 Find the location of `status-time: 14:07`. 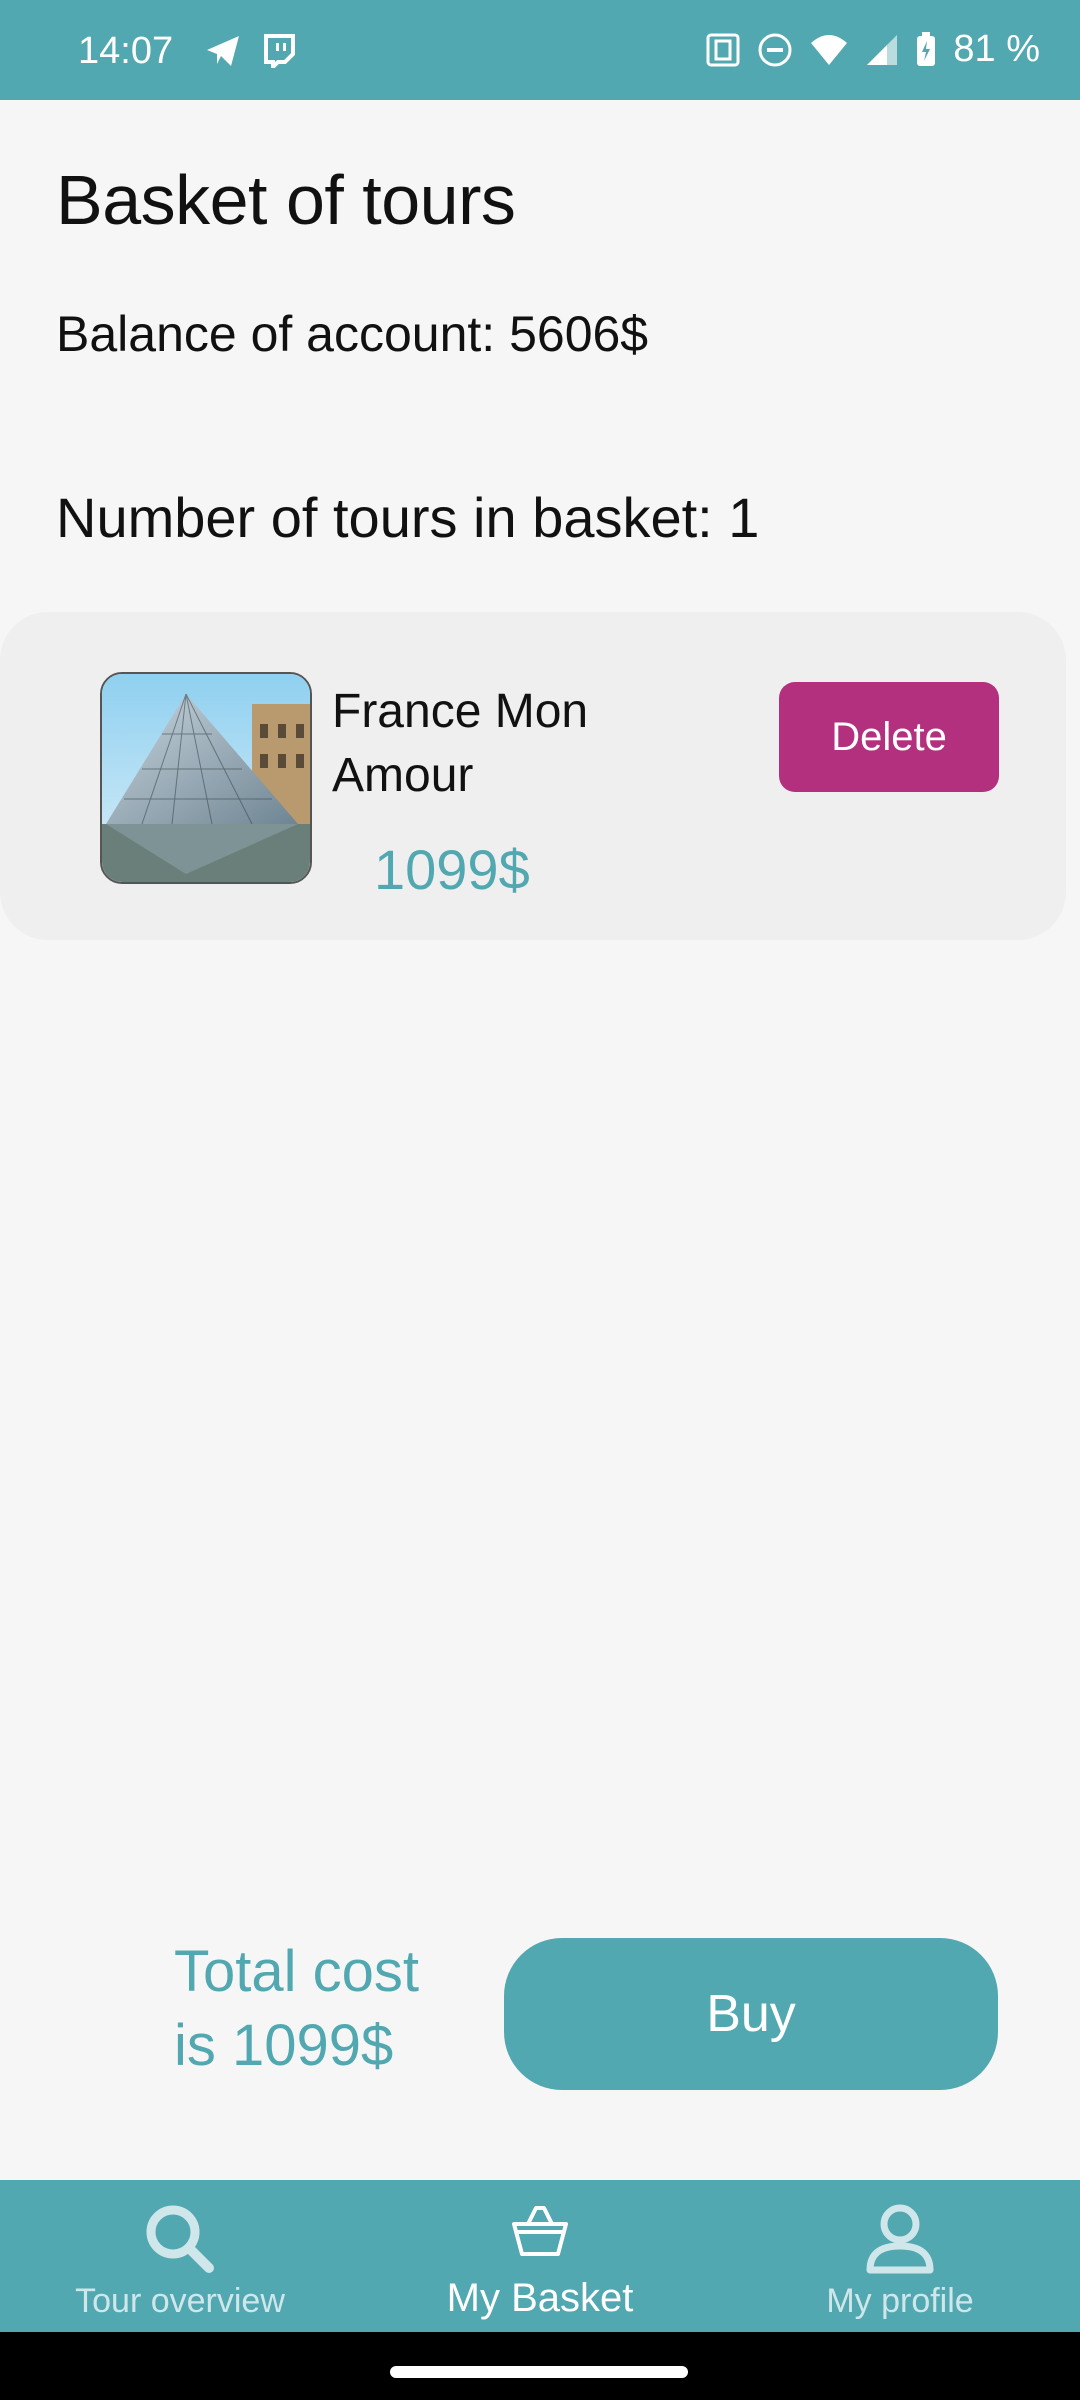

status-time: 14:07 is located at coordinates (126, 51).